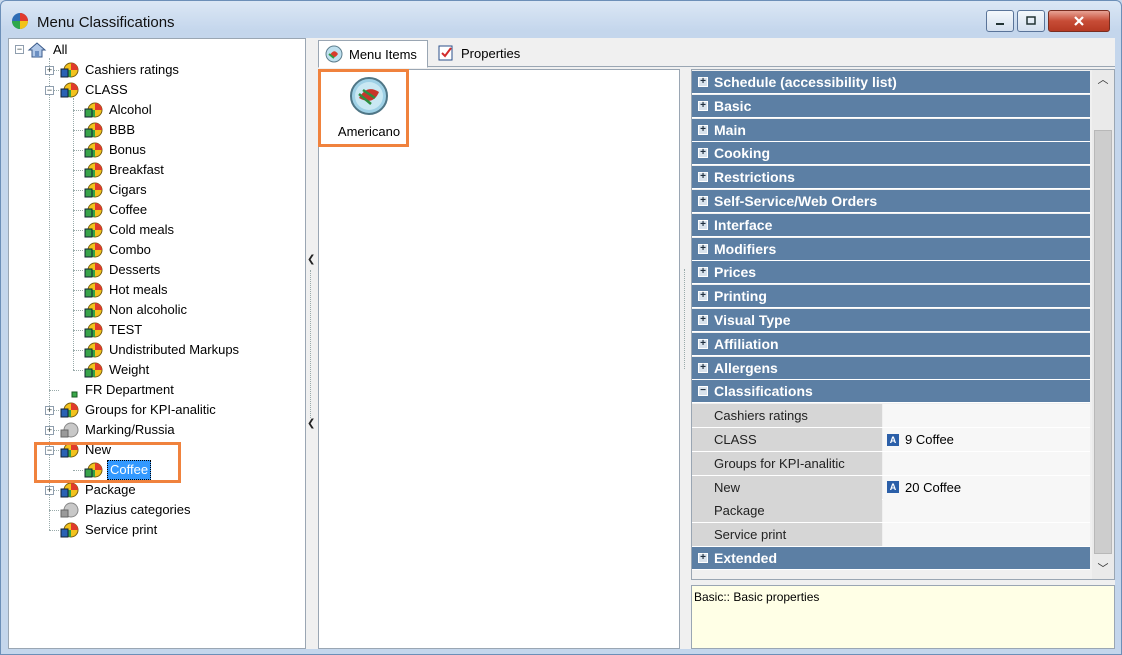 This screenshot has height=655, width=1122. I want to click on collapse-left-icon-bottom: ❮, so click(311, 423).